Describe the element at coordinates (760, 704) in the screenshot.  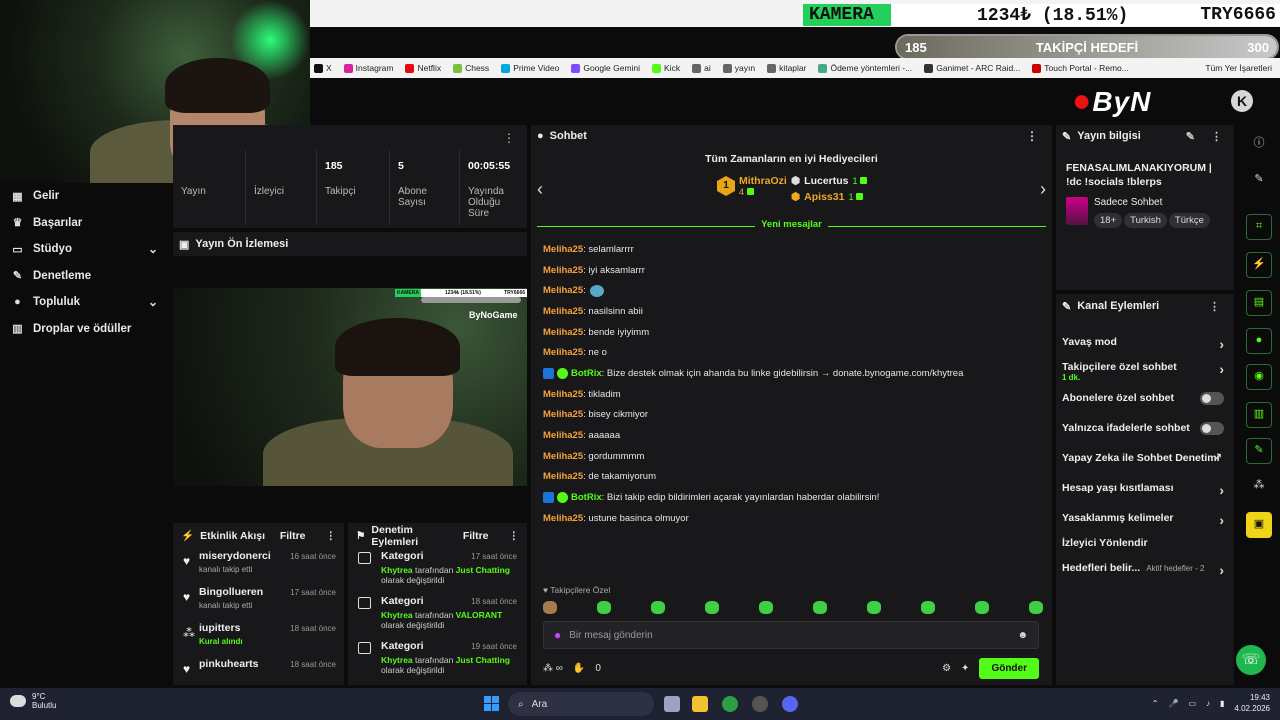
I see `app-icon` at that location.